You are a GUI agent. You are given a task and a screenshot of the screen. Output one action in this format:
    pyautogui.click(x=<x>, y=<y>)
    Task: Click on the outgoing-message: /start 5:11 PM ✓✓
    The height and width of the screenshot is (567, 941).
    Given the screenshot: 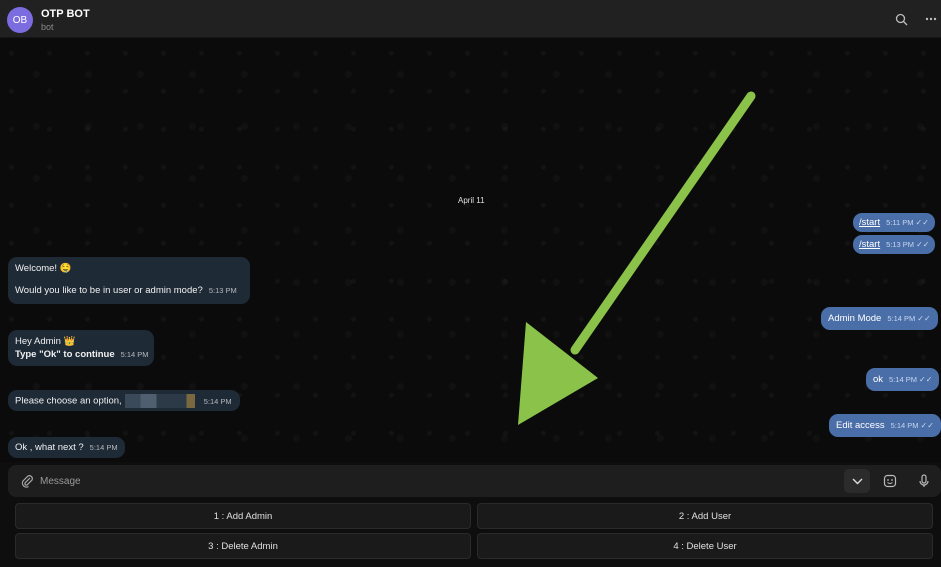 What is the action you would take?
    pyautogui.click(x=894, y=222)
    